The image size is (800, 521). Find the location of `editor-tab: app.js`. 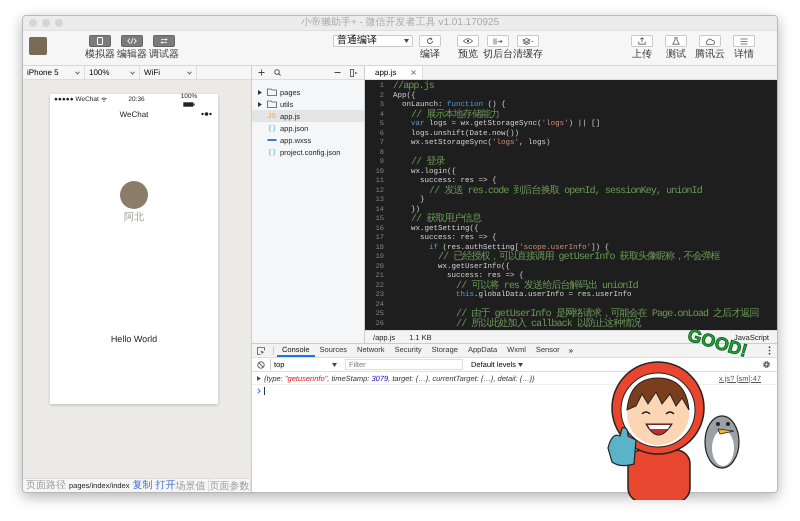

editor-tab: app.js is located at coordinates (394, 72).